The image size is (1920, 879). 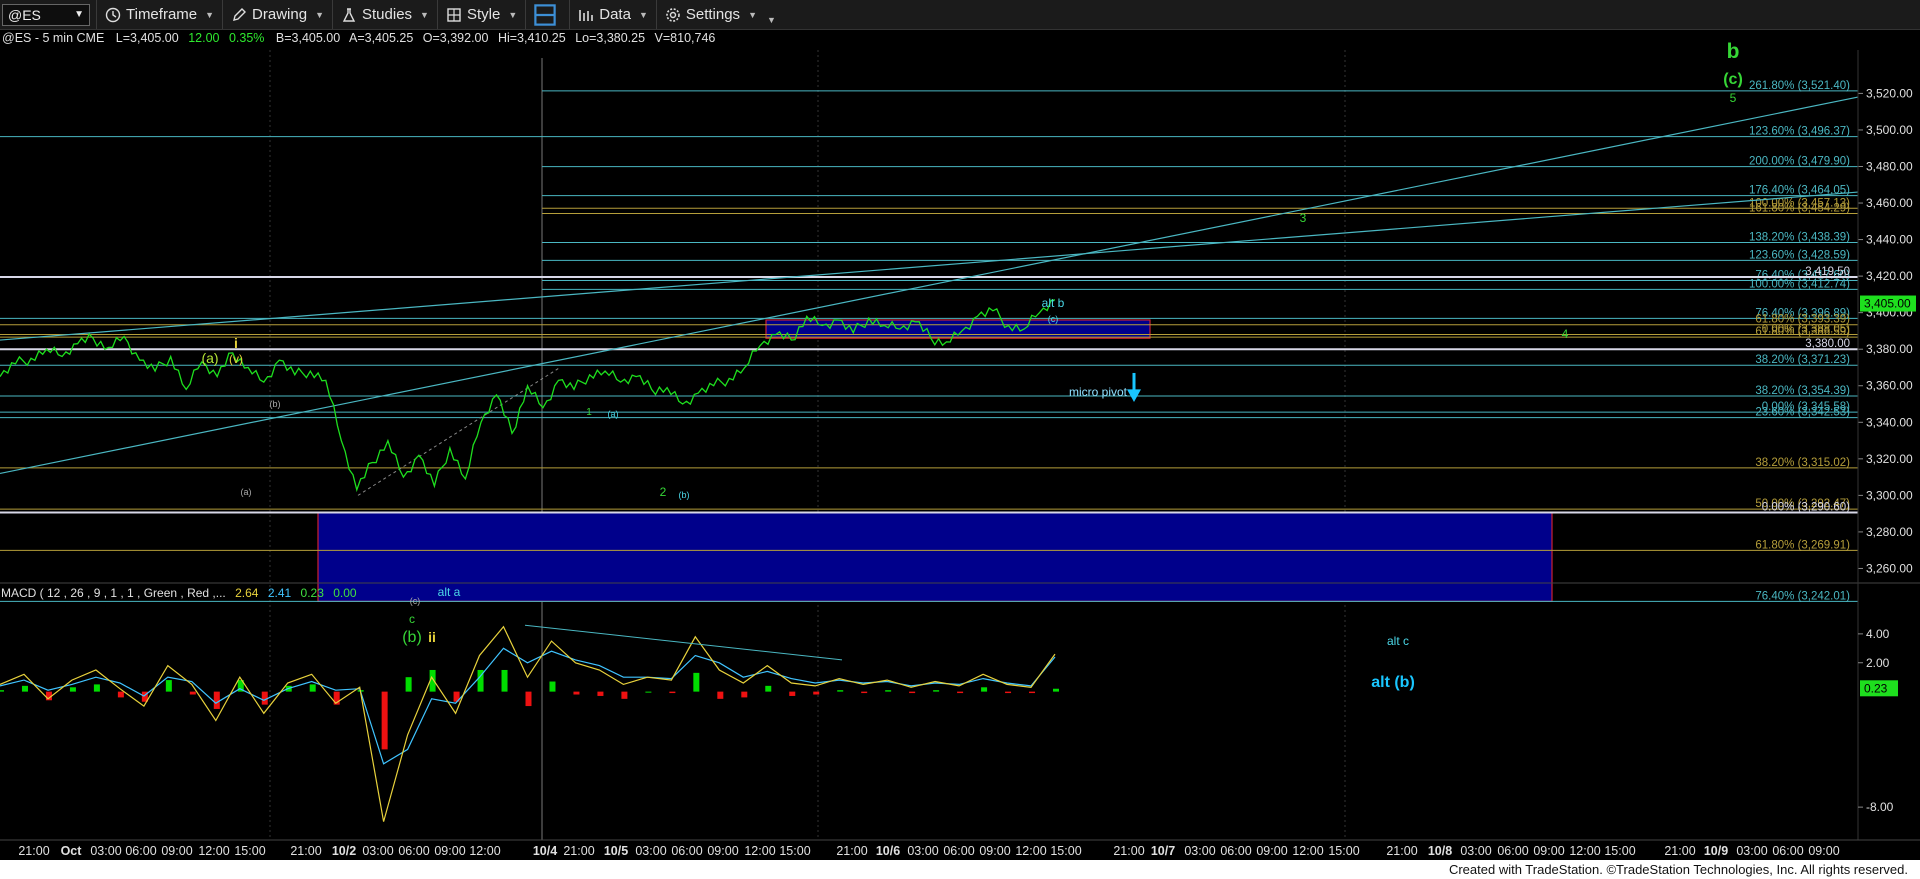 What do you see at coordinates (387, 14) in the screenshot?
I see `studies-label: Studies` at bounding box center [387, 14].